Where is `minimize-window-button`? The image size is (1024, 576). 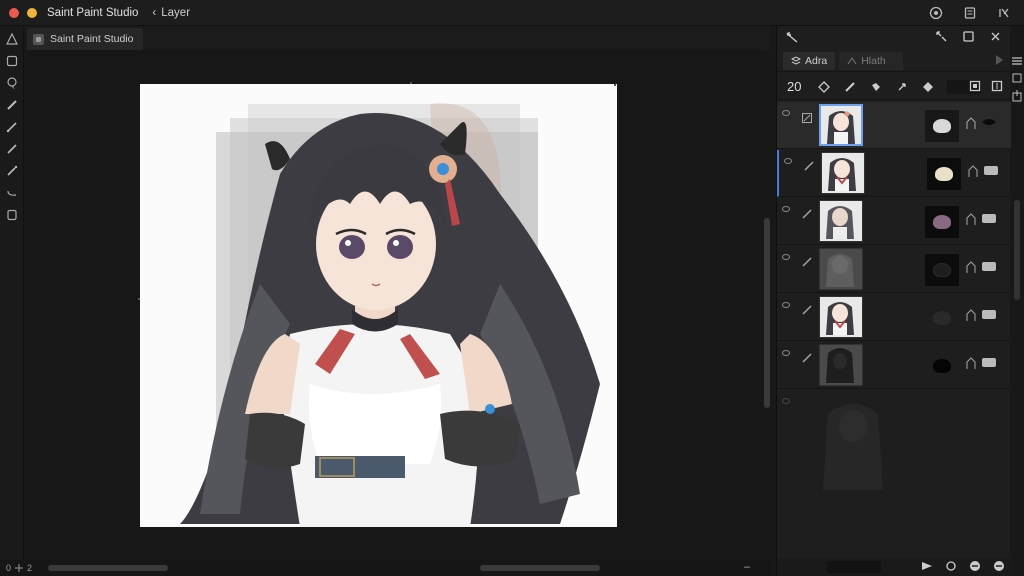
minimize-window-button is located at coordinates (32, 12).